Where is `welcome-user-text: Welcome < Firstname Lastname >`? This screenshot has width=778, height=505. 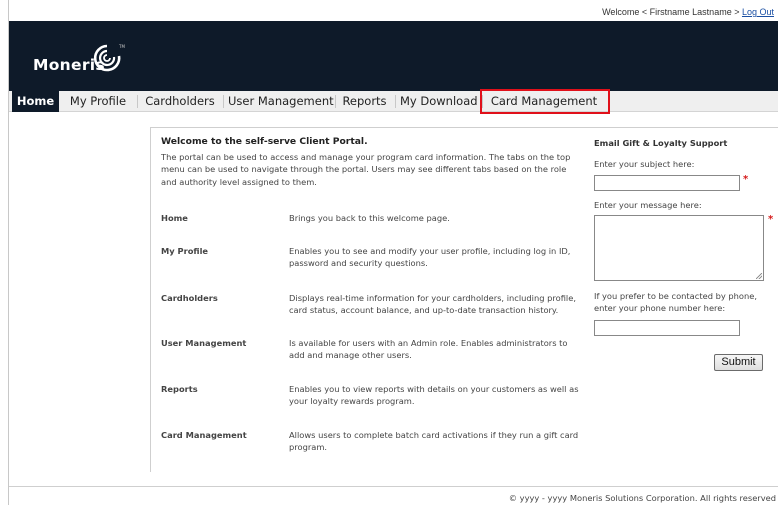 welcome-user-text: Welcome < Firstname Lastname > is located at coordinates (671, 12).